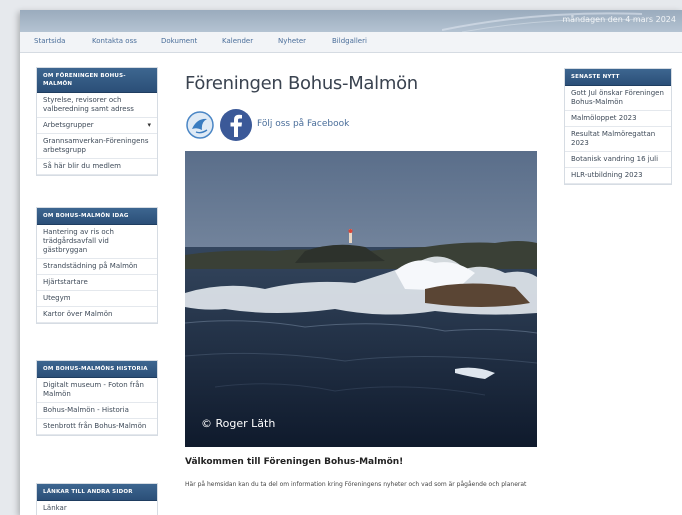 Image resolution: width=682 pixels, height=515 pixels. Describe the element at coordinates (97, 126) in the screenshot. I see `sidebar-item-arbetsgrupper: Arbetsgrupper ▾` at that location.